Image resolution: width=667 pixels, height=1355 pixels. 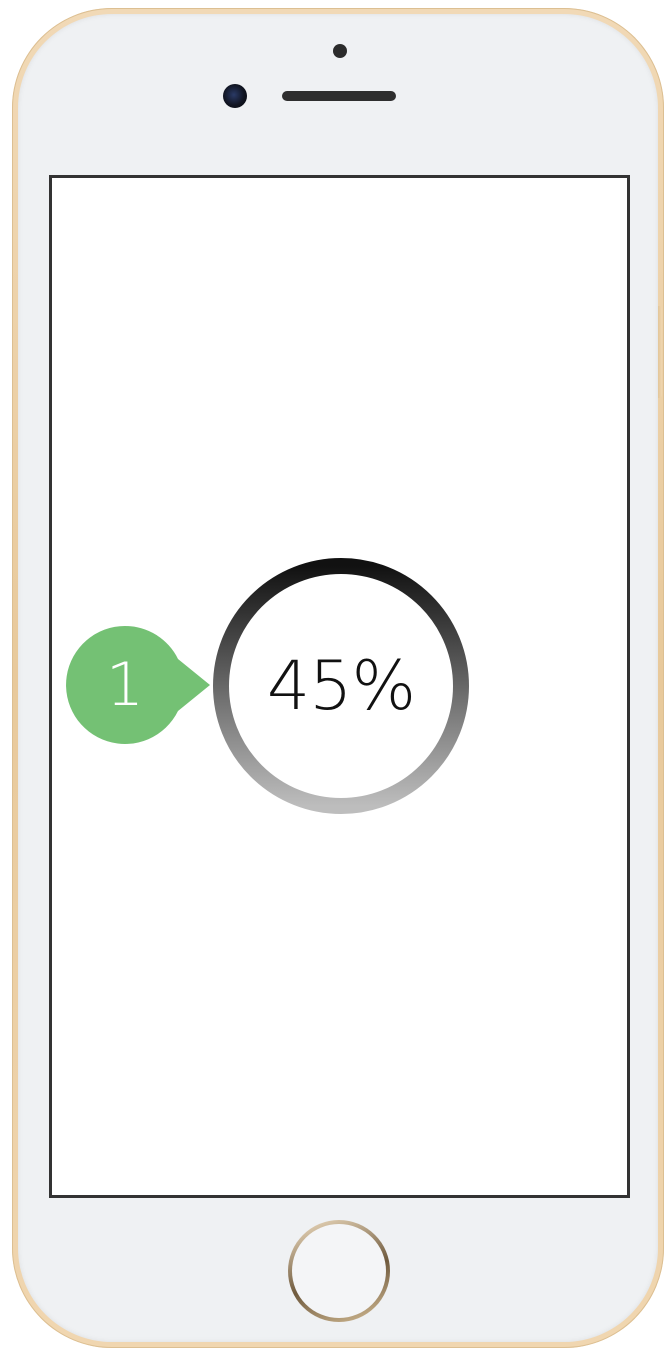 I want to click on progress-percent-label: 45%, so click(x=341, y=686).